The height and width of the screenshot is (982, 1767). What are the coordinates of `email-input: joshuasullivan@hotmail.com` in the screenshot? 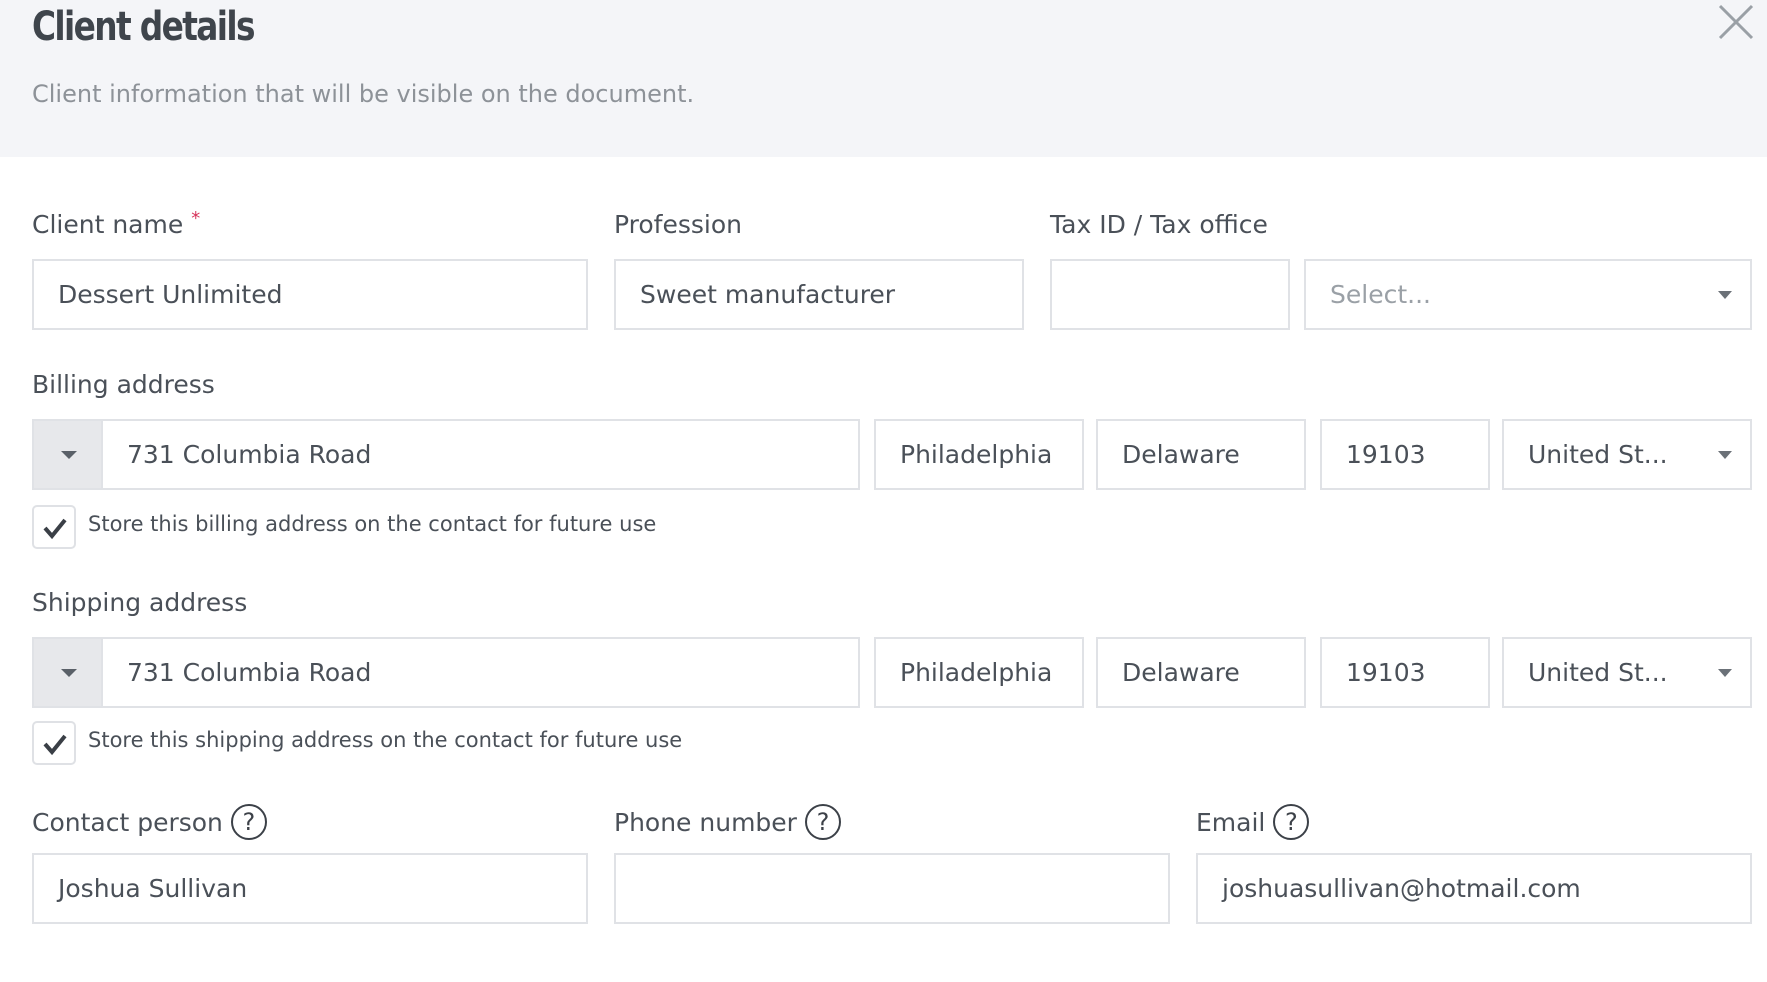 It's located at (1474, 888).